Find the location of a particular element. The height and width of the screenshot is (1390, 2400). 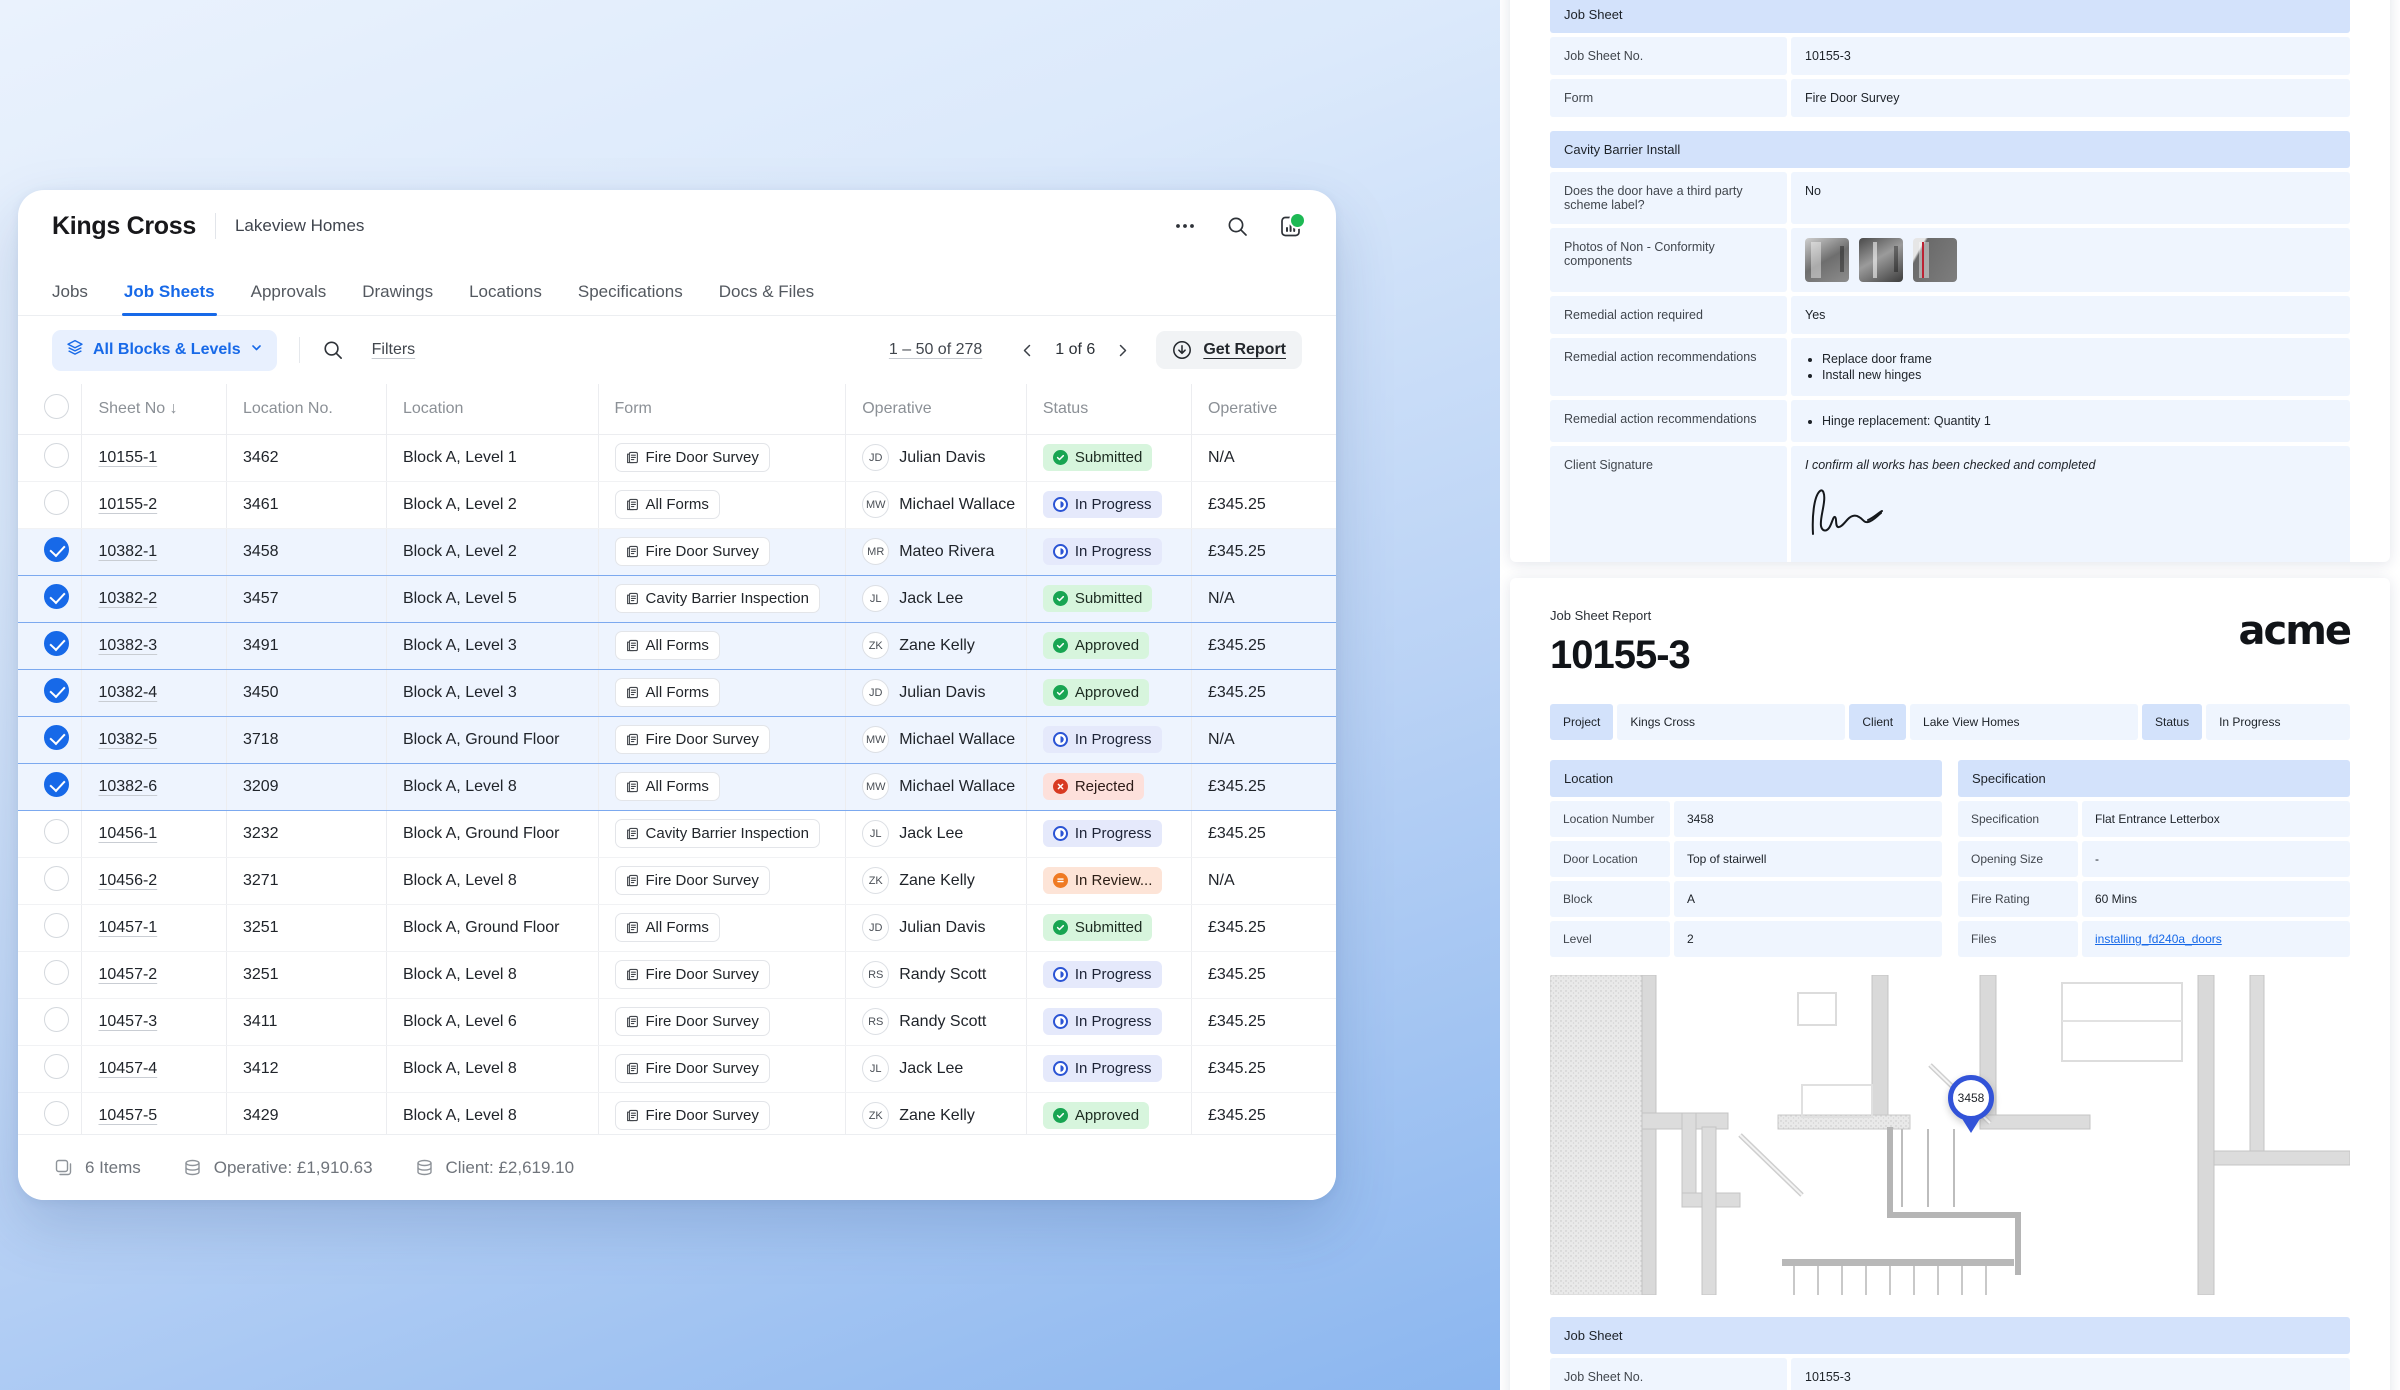

sheet-no-link: 10456-1 is located at coordinates (127, 833).